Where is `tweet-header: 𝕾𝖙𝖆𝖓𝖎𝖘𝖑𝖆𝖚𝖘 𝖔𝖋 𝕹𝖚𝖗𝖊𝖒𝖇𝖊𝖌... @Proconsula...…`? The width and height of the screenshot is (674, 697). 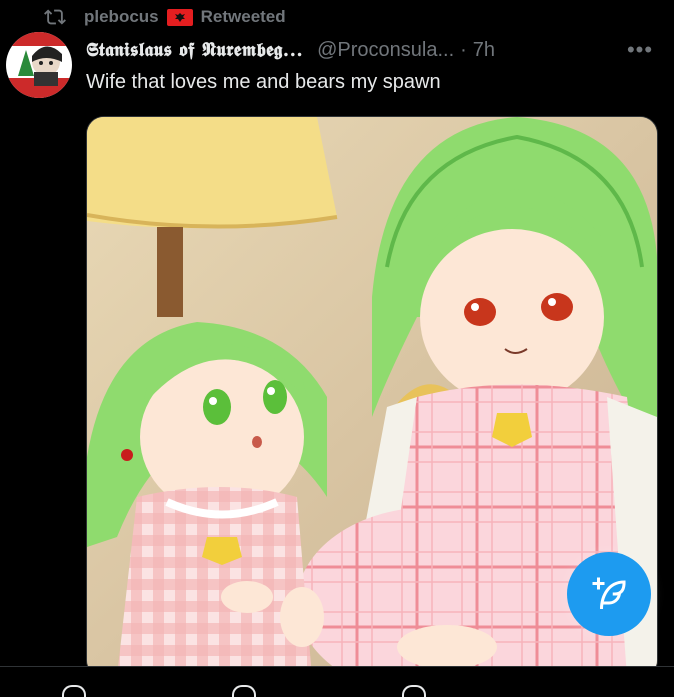 tweet-header: 𝕾𝖙𝖆𝖓𝖎𝖘𝖑𝖆𝖚𝖘 𝖔𝖋 𝕹𝖚𝖗𝖊𝖒𝖇𝖊𝖌... @Proconsula...… is located at coordinates (290, 50).